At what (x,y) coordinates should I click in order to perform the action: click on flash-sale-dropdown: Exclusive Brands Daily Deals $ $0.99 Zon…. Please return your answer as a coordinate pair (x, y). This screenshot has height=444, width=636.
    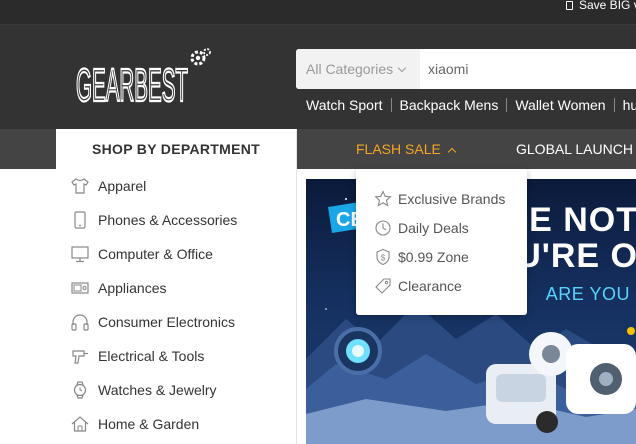
    Looking at the image, I should click on (441, 242).